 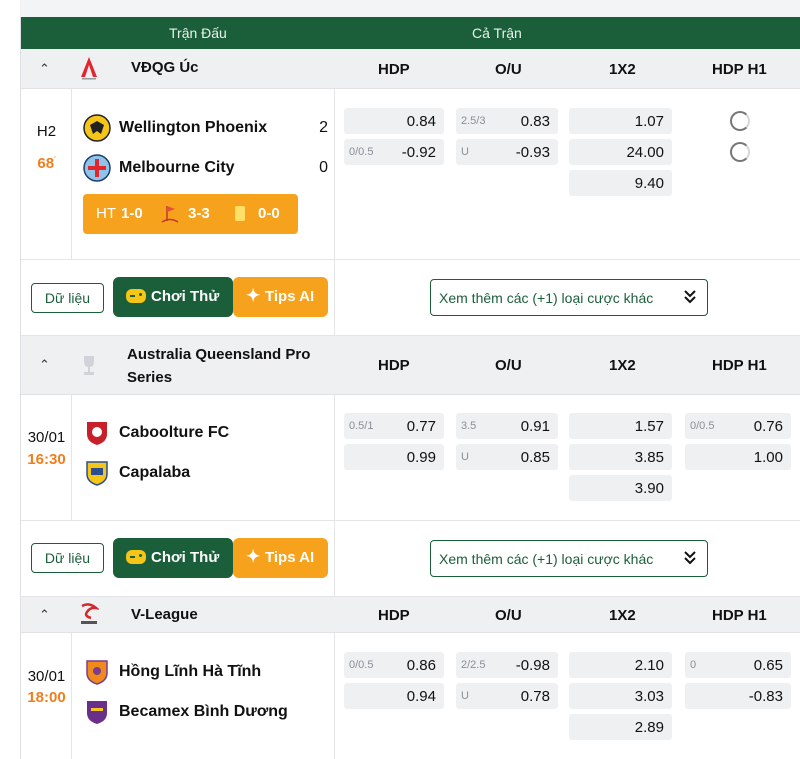 What do you see at coordinates (649, 696) in the screenshot?
I see `odds-value: 3.03` at bounding box center [649, 696].